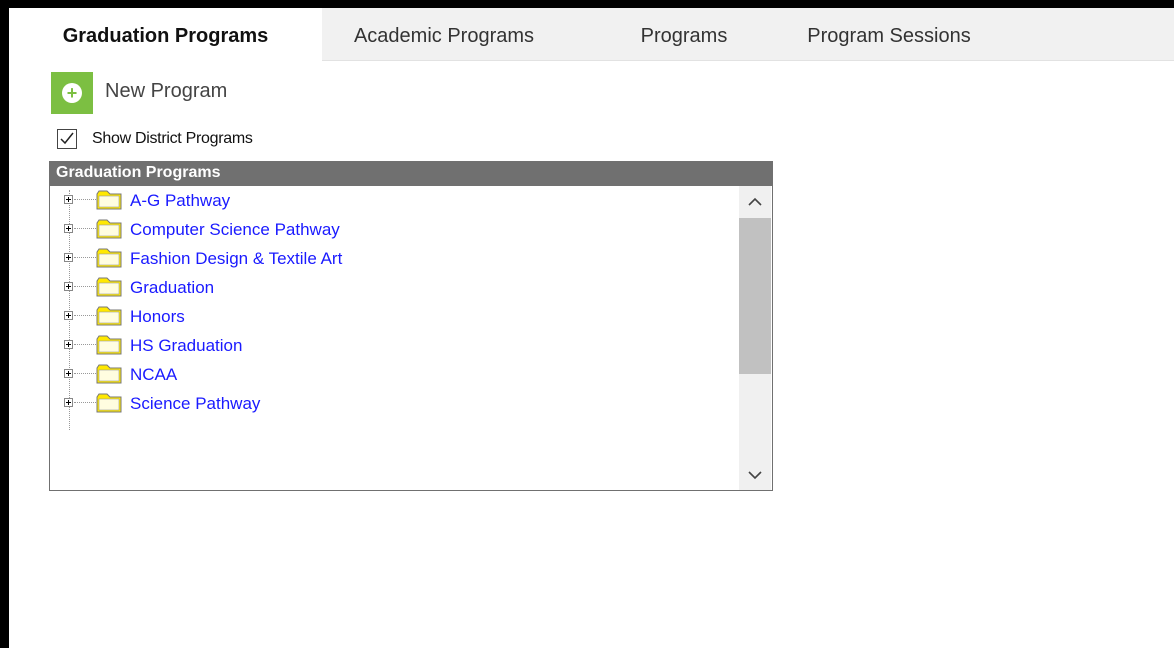 Image resolution: width=1174 pixels, height=648 pixels. Describe the element at coordinates (172, 139) in the screenshot. I see `show-district-label: Show District Programs` at that location.